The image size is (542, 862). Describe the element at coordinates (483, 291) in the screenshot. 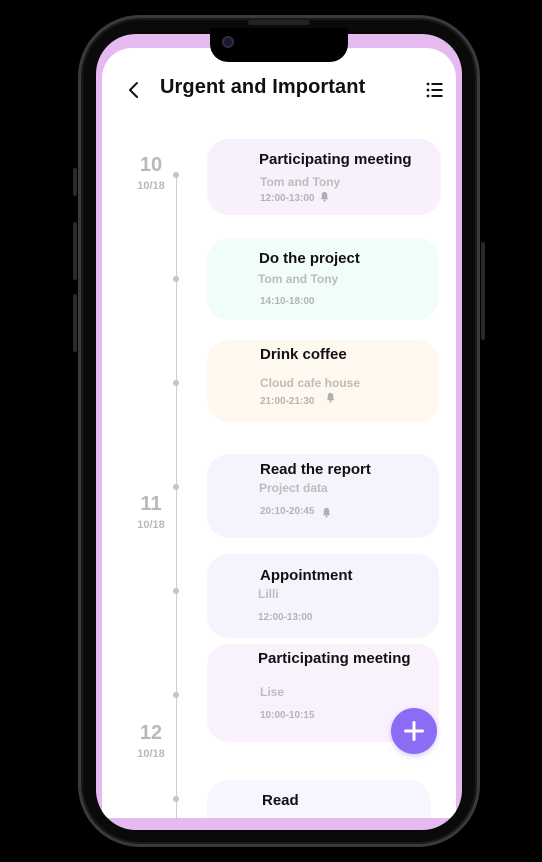

I see `power-button` at that location.